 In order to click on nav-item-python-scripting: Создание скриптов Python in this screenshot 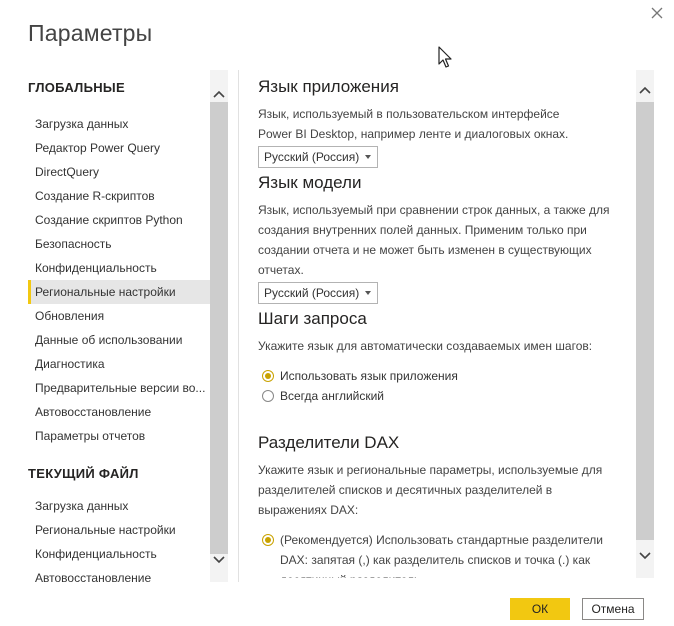, I will do `click(119, 220)`.